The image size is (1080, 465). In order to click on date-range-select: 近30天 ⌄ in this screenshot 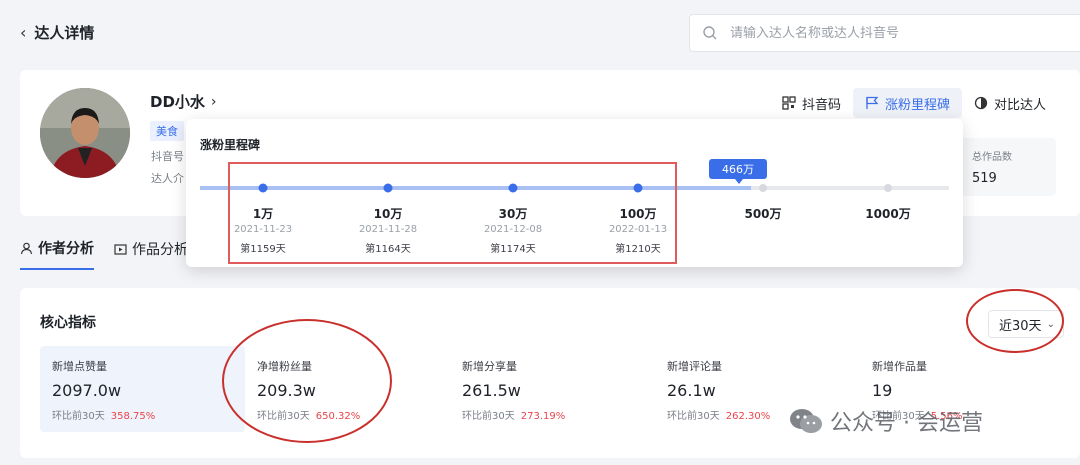, I will do `click(1026, 324)`.